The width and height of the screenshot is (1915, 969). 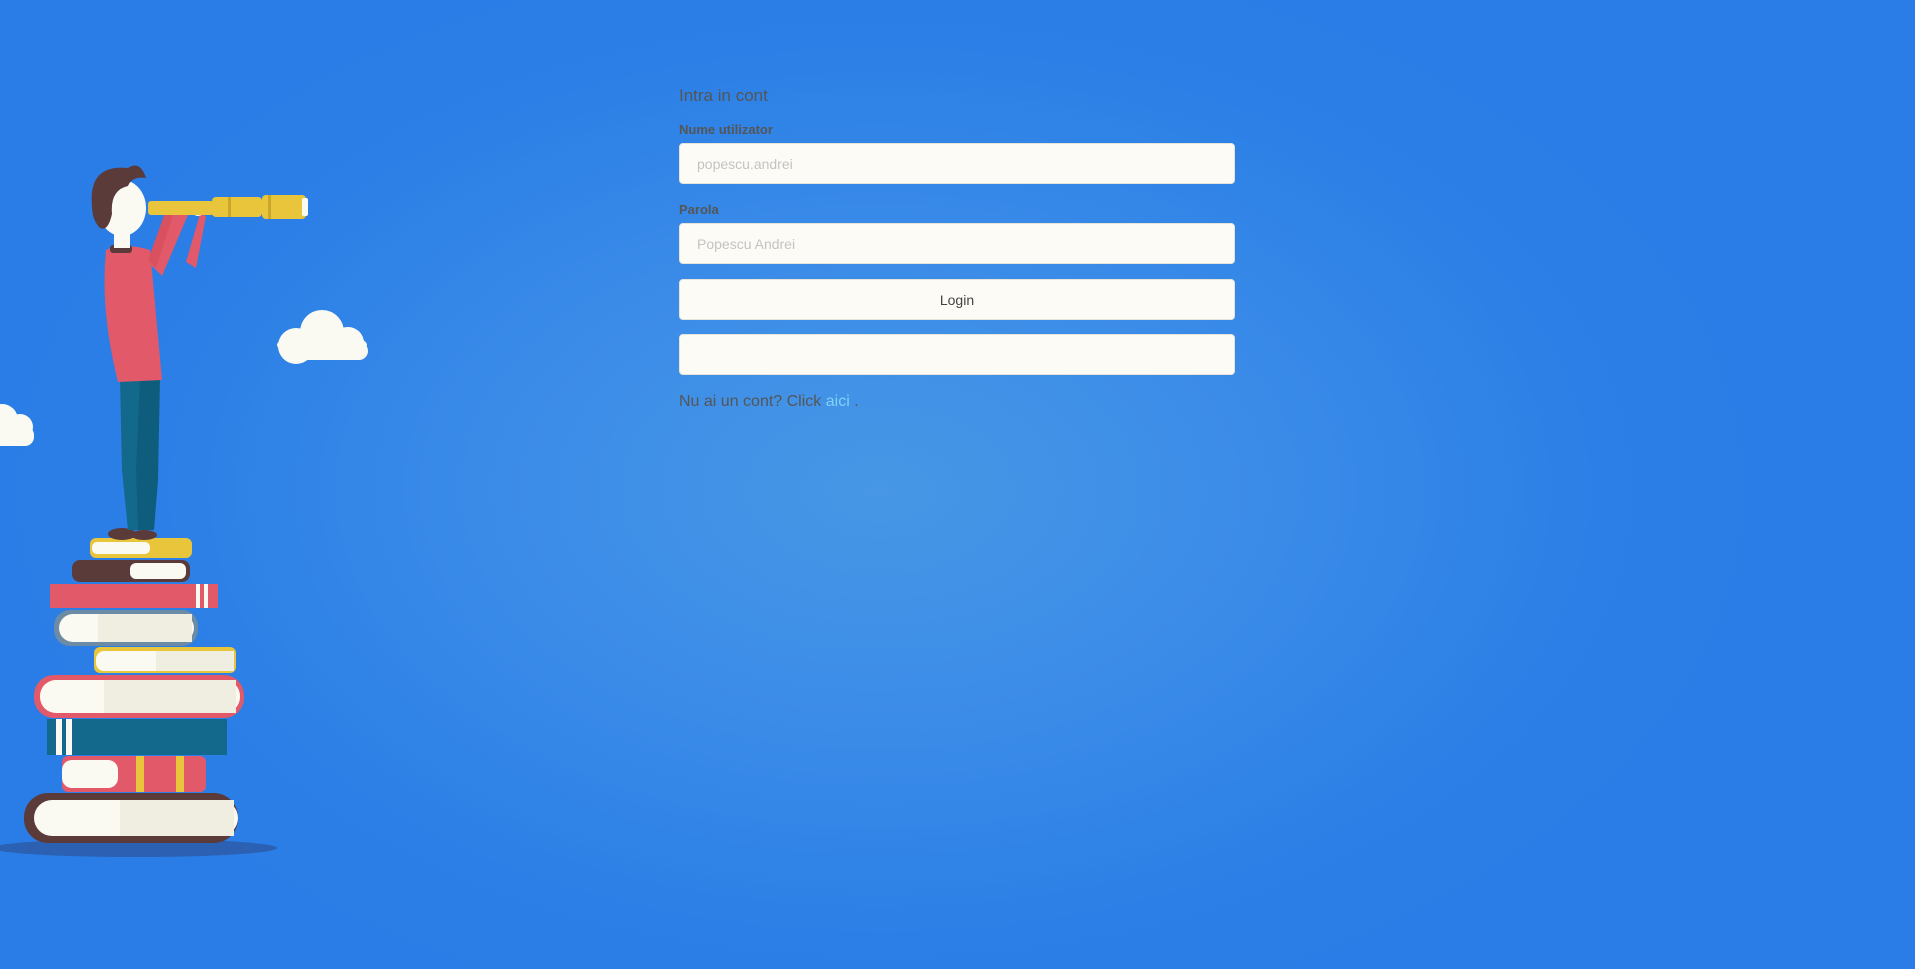 What do you see at coordinates (957, 402) in the screenshot?
I see `register-prompt: Nu ai un cont? Click aici .` at bounding box center [957, 402].